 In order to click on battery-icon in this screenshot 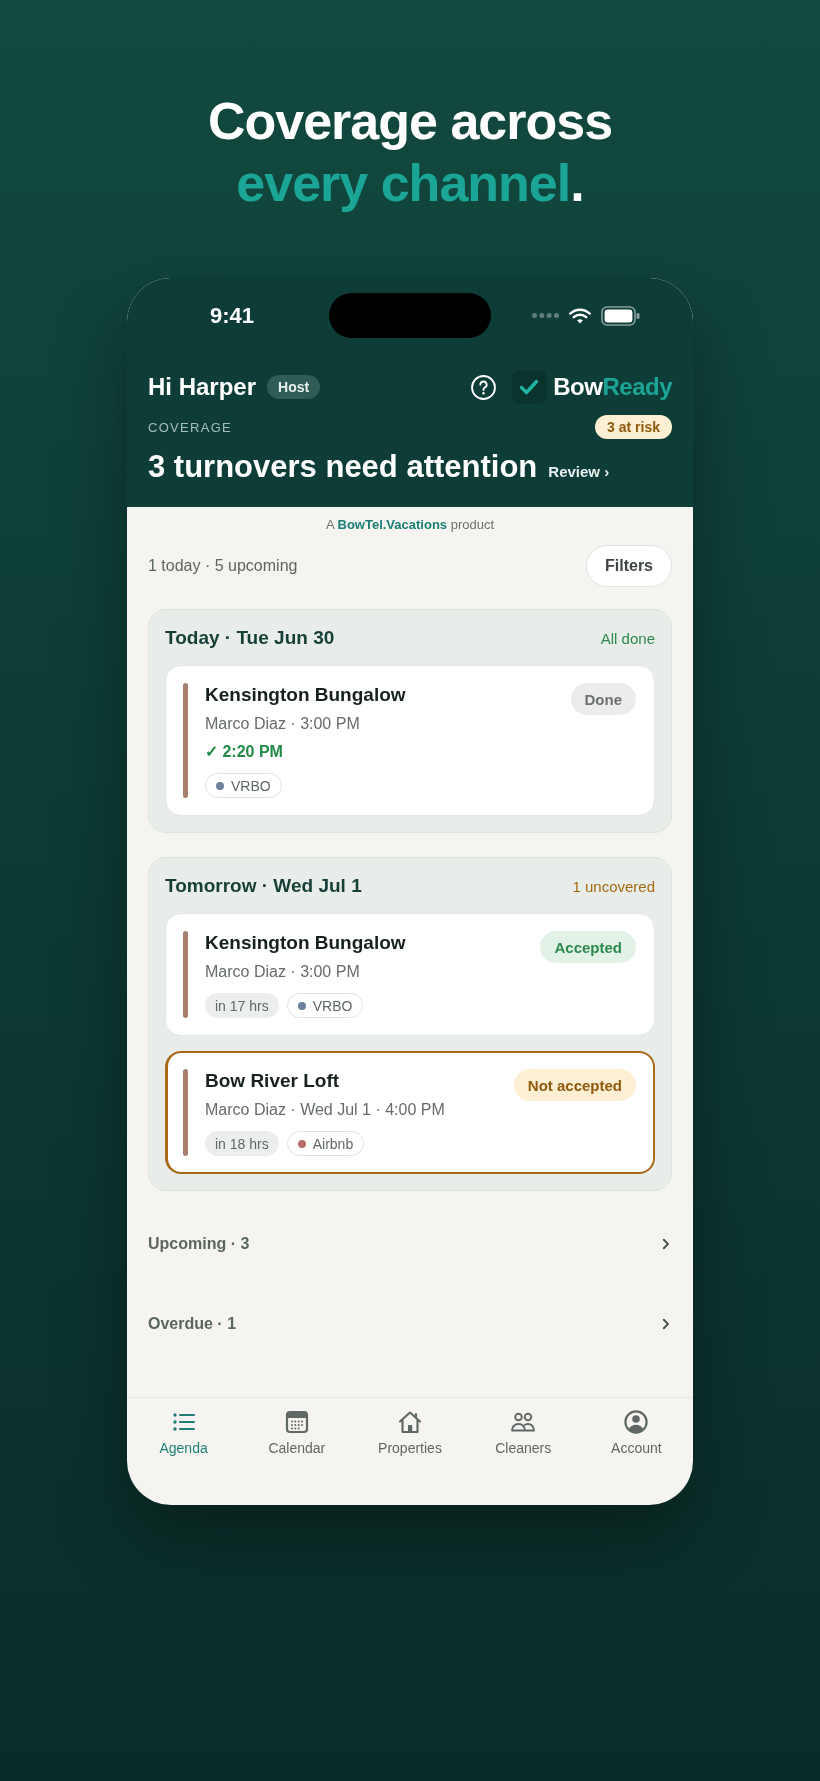, I will do `click(620, 315)`.